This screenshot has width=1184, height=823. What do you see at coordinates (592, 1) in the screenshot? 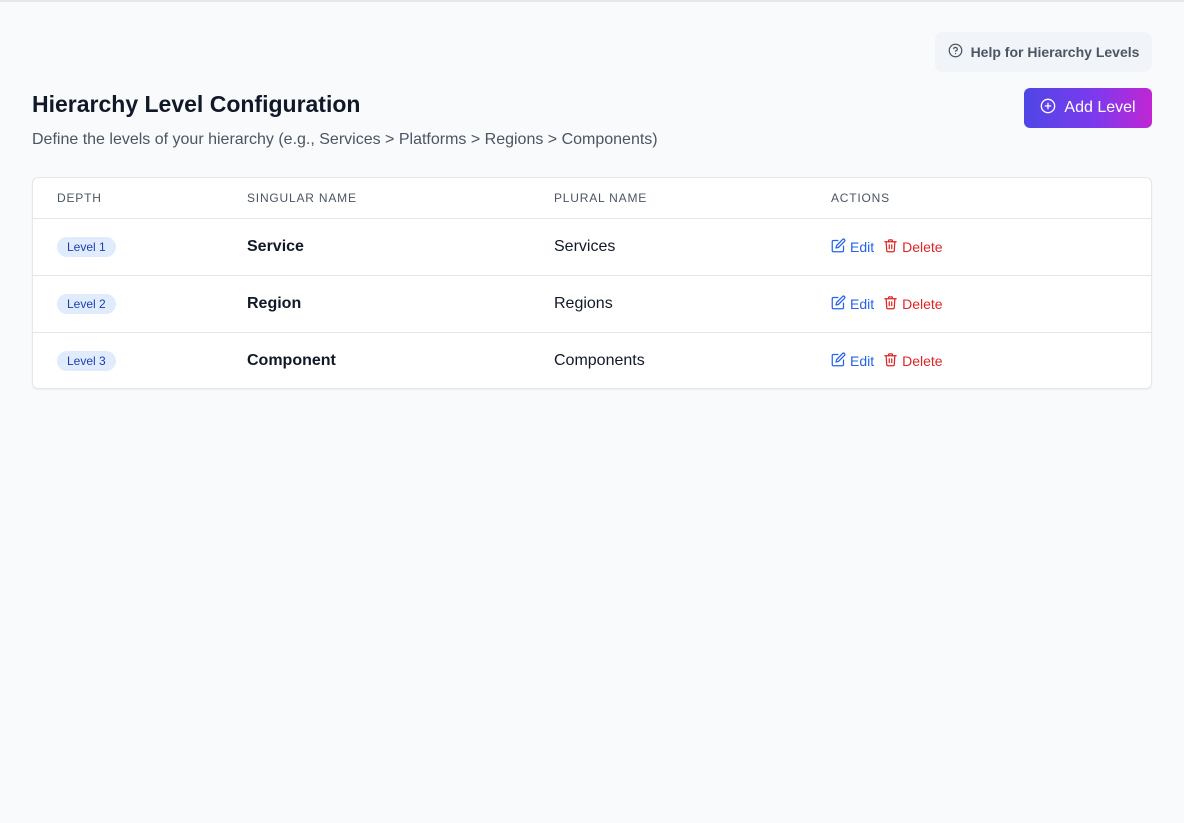
I see `top-divider` at bounding box center [592, 1].